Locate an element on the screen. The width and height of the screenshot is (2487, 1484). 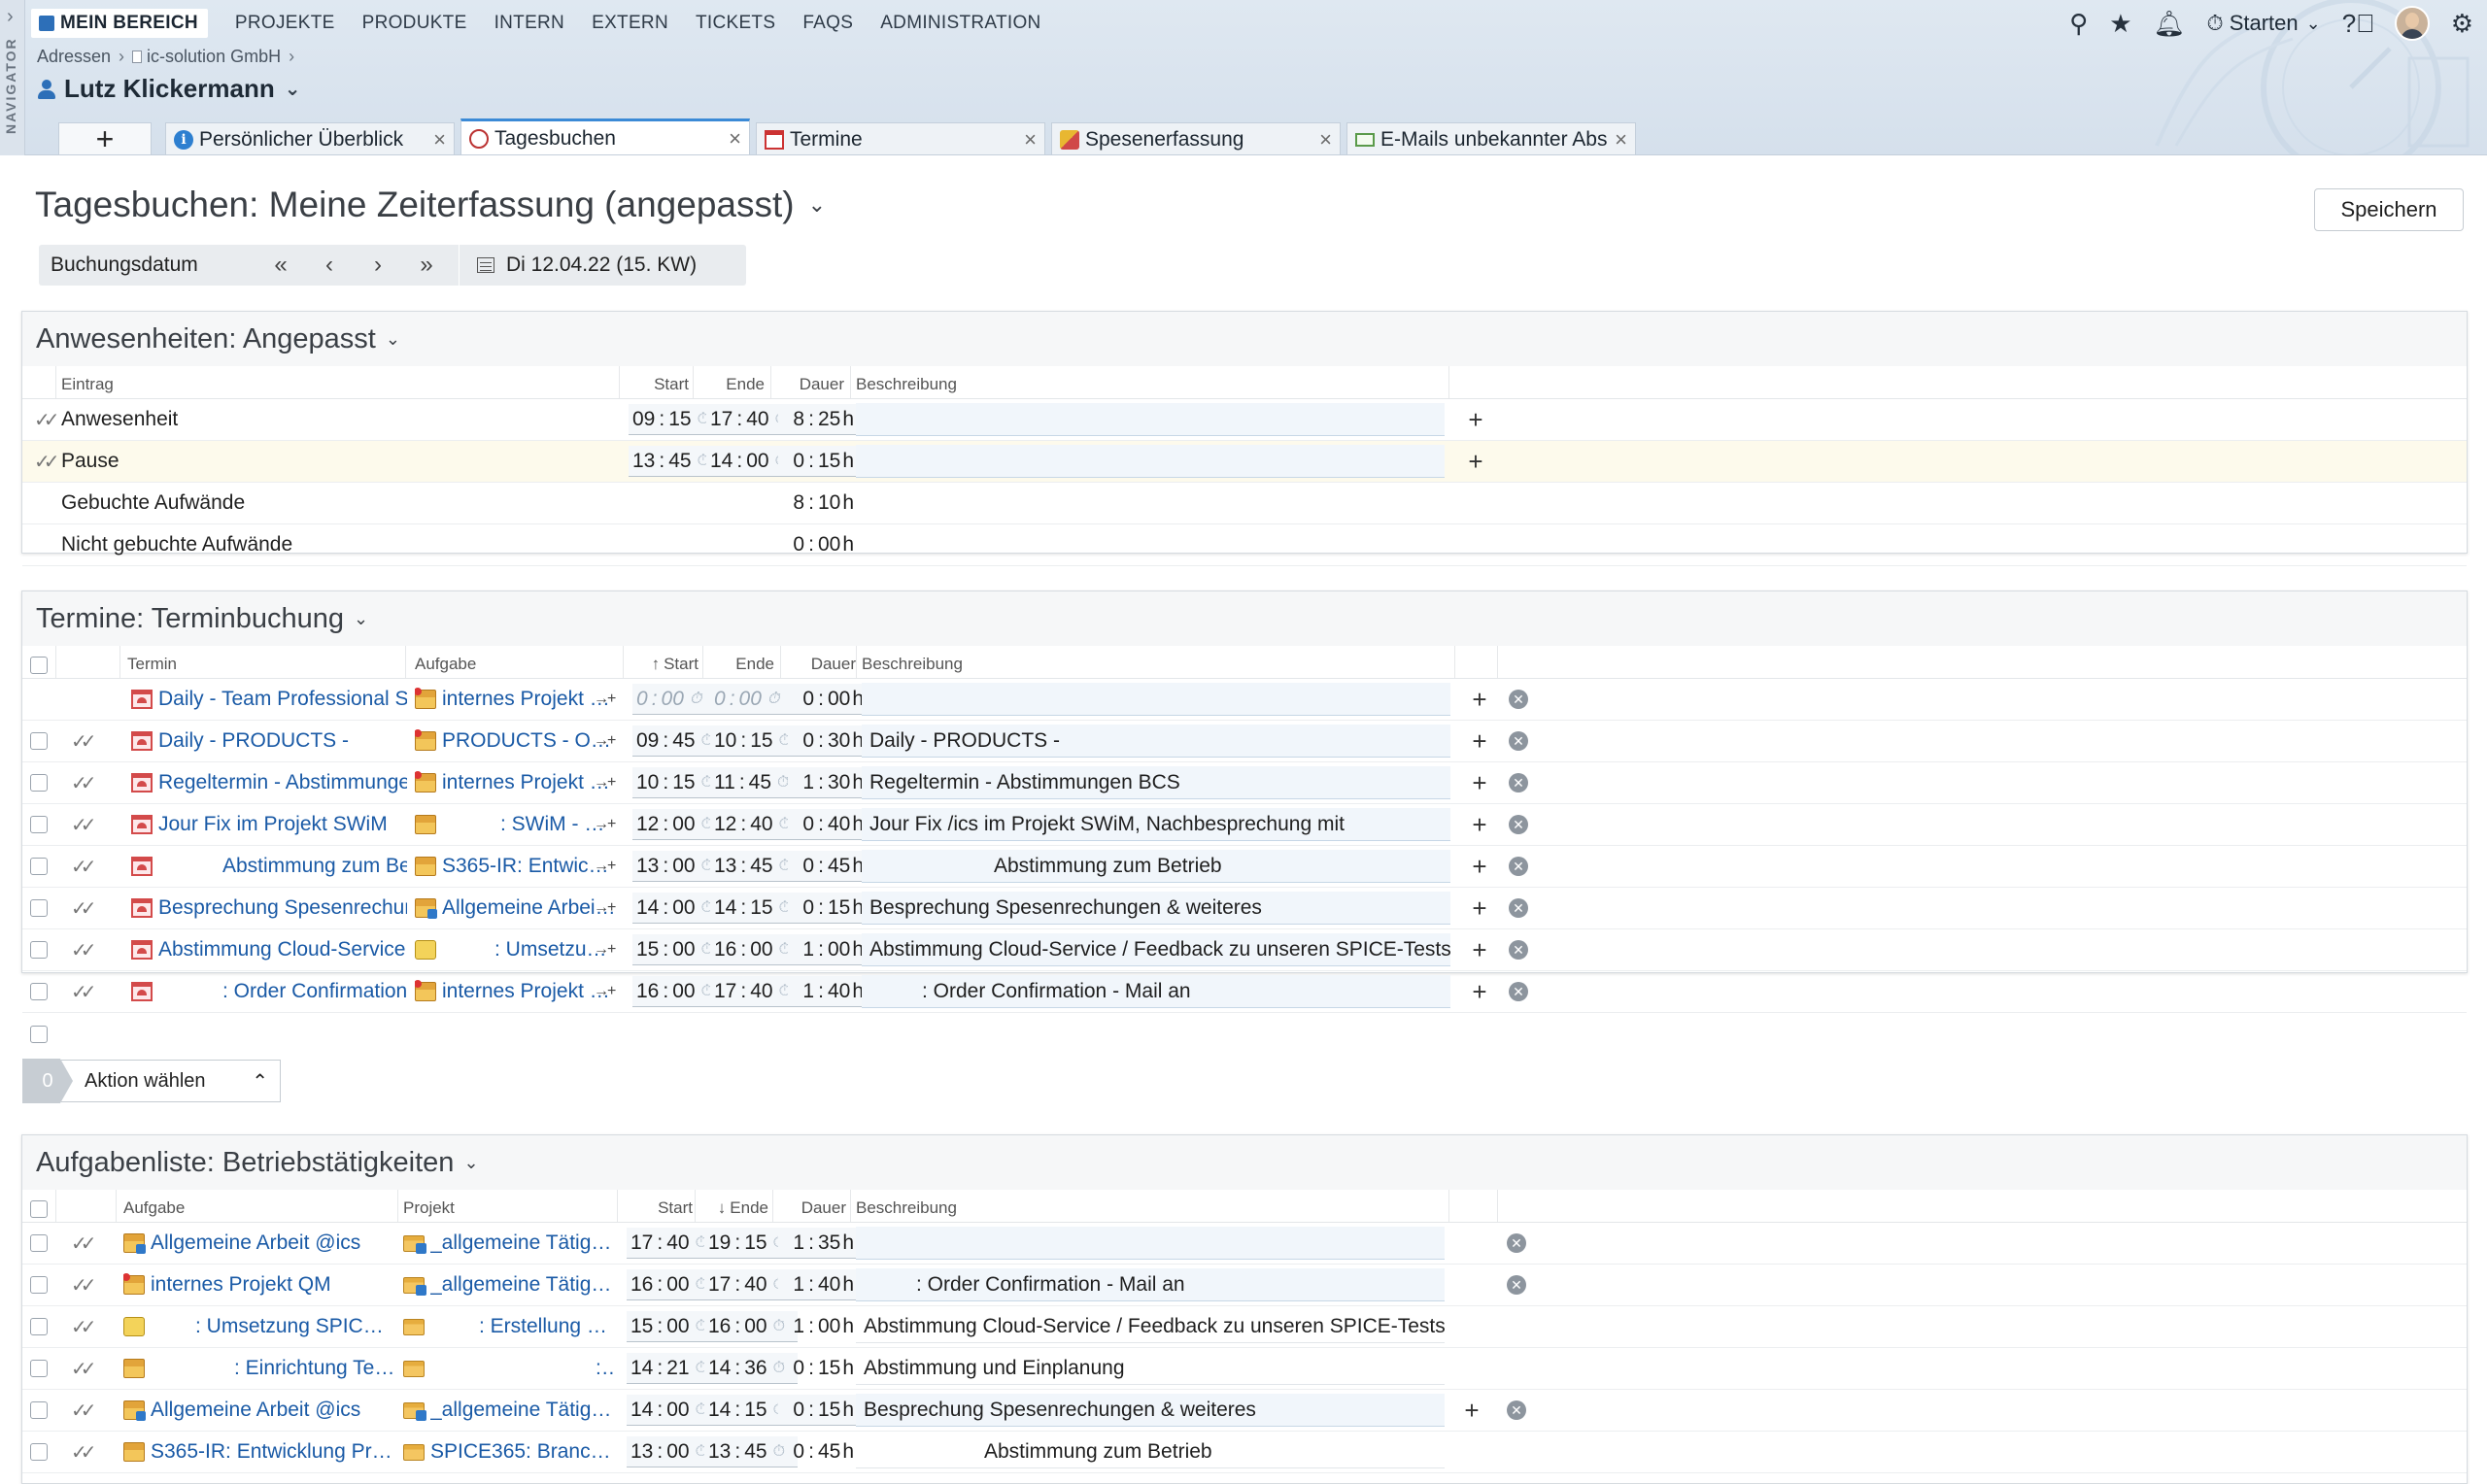
header-start: Start is located at coordinates (655, 382).